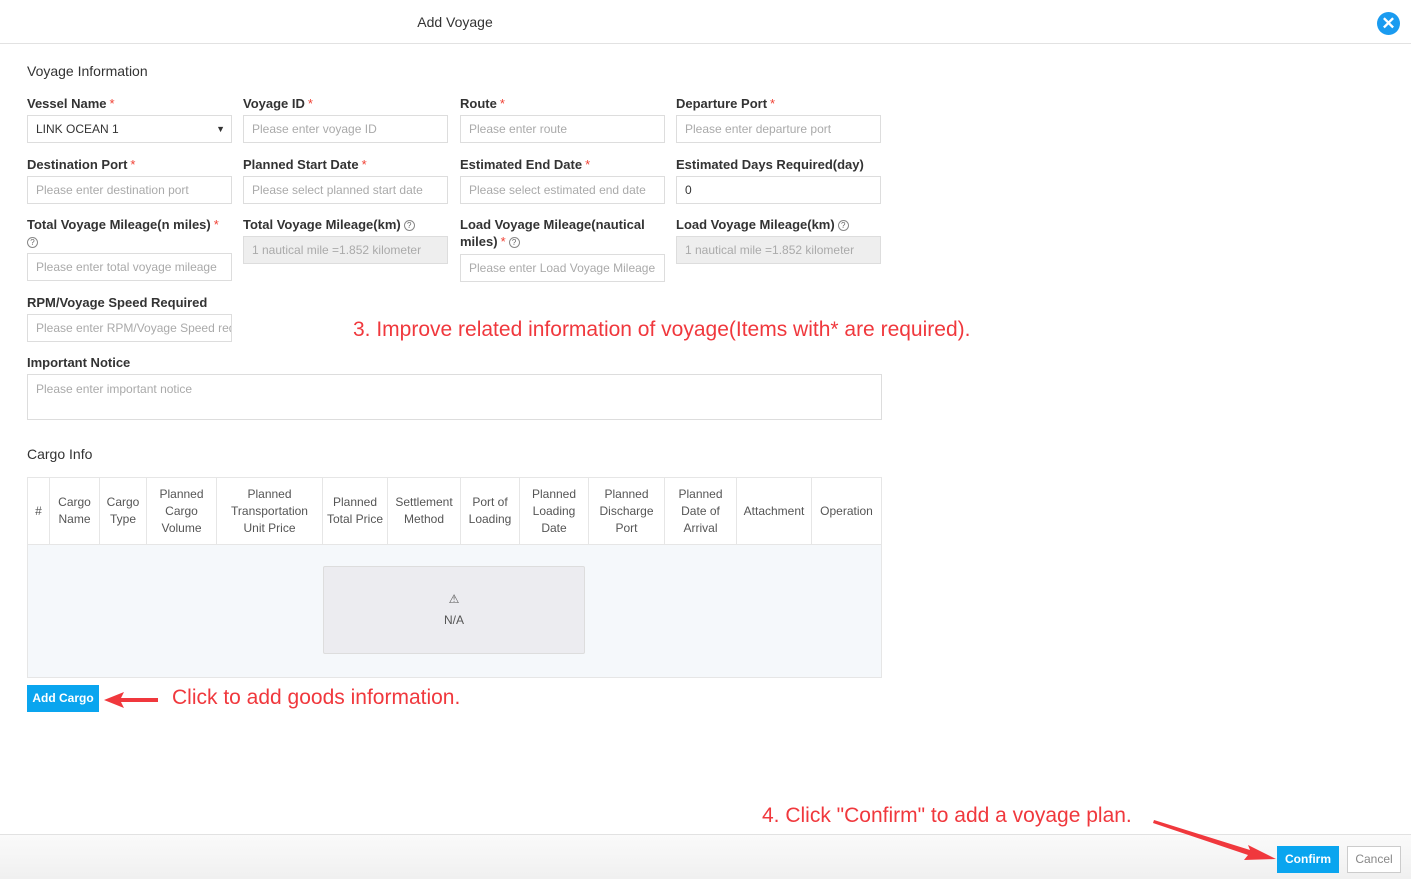  I want to click on vessel-name-label: Vessel Name *, so click(71, 103).